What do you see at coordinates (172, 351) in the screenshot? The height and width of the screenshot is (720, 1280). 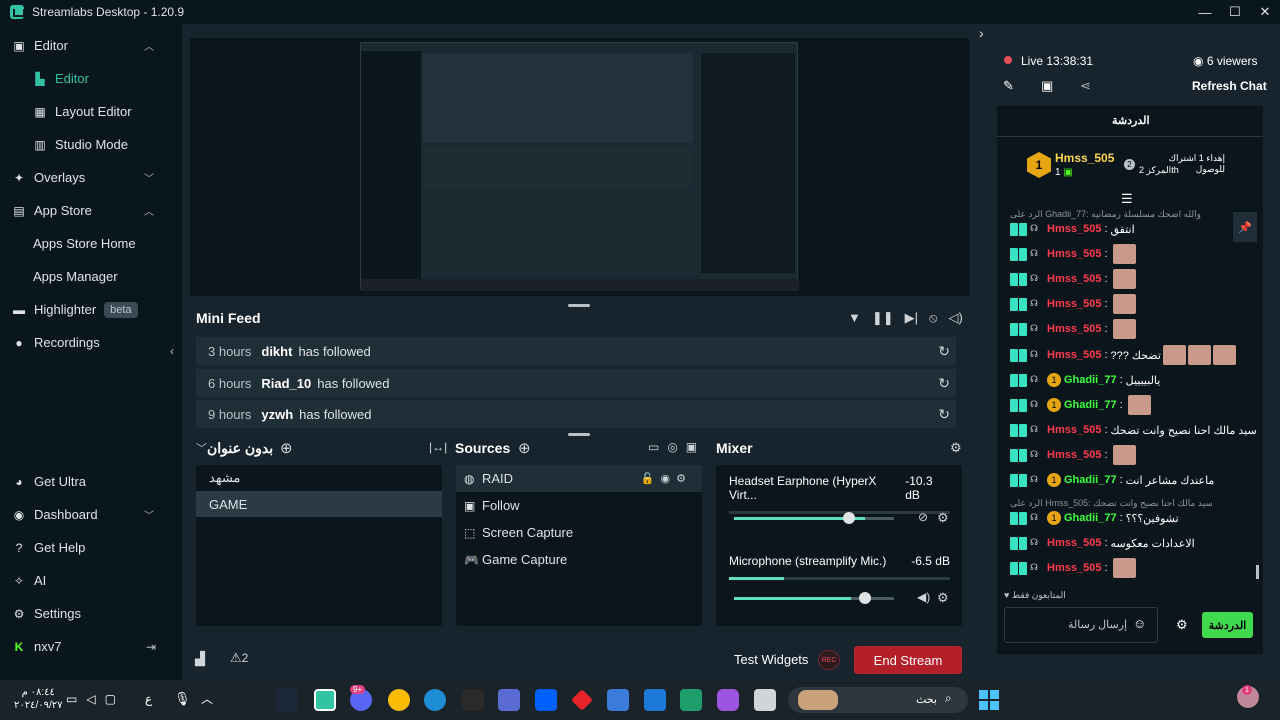 I see `collapse-left-icon: ‹` at bounding box center [172, 351].